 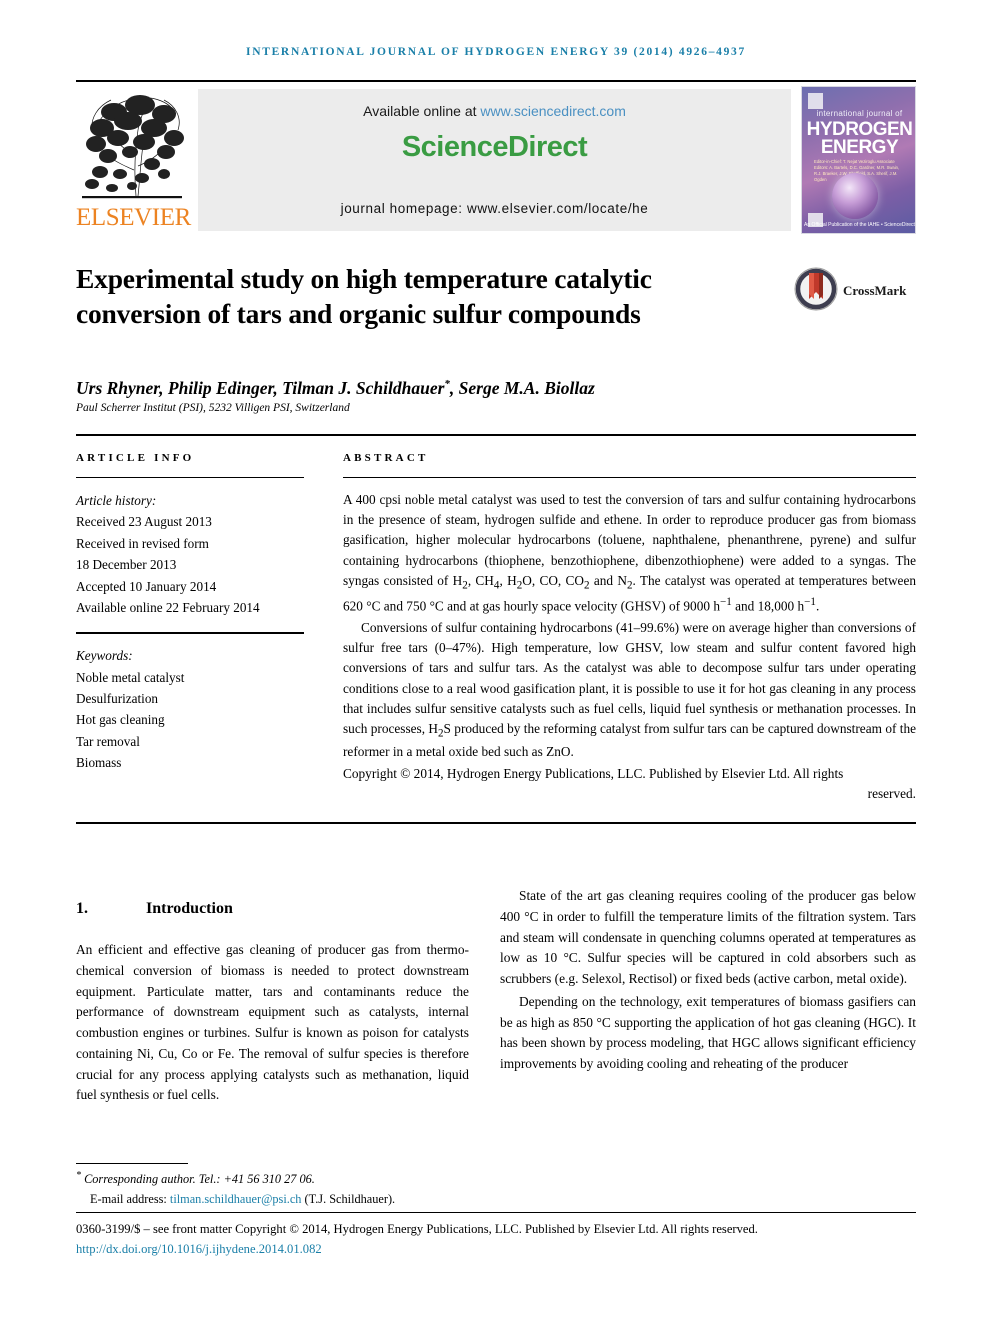 I want to click on title-block-rule, so click(x=496, y=435).